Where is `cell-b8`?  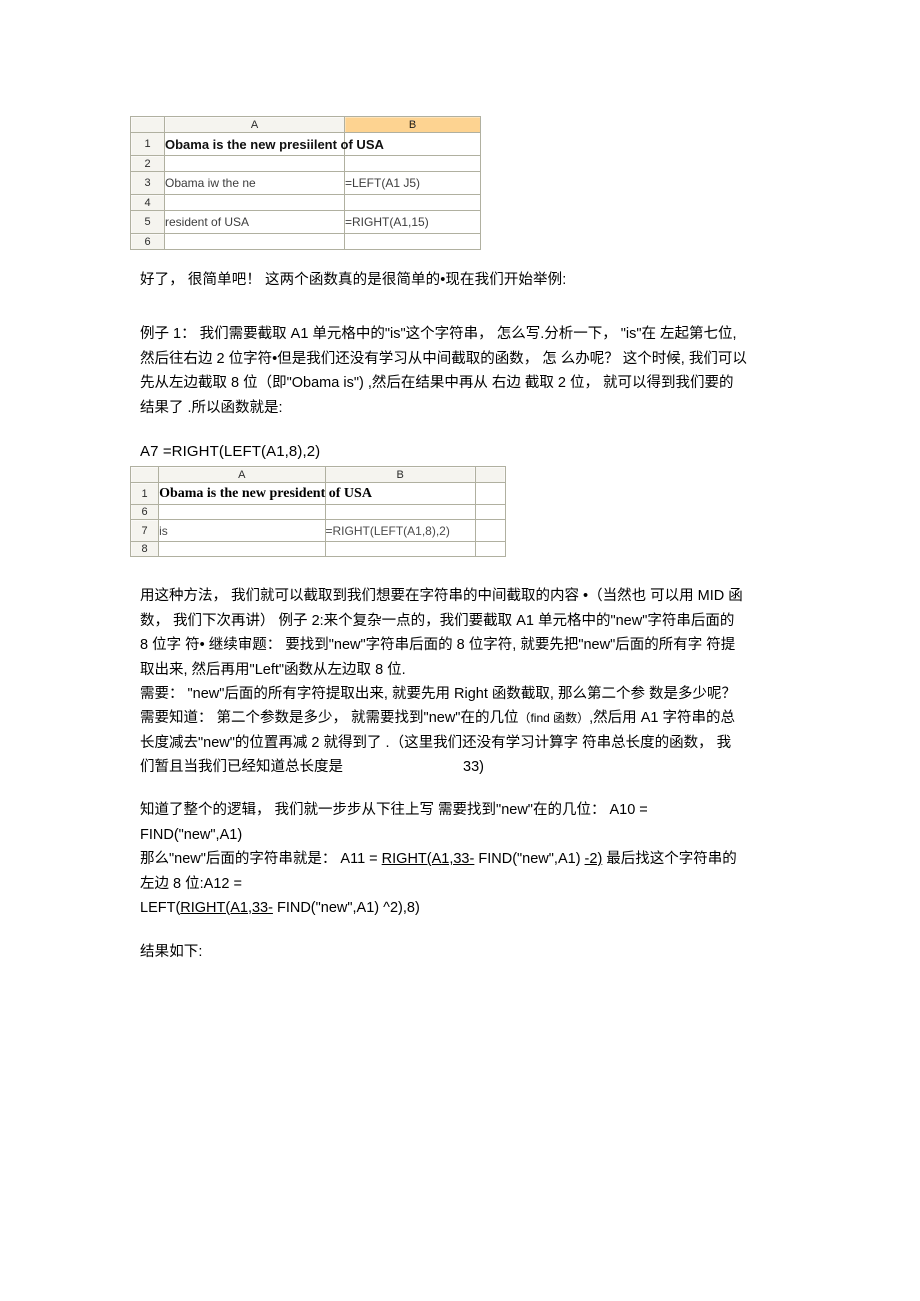 cell-b8 is located at coordinates (400, 549).